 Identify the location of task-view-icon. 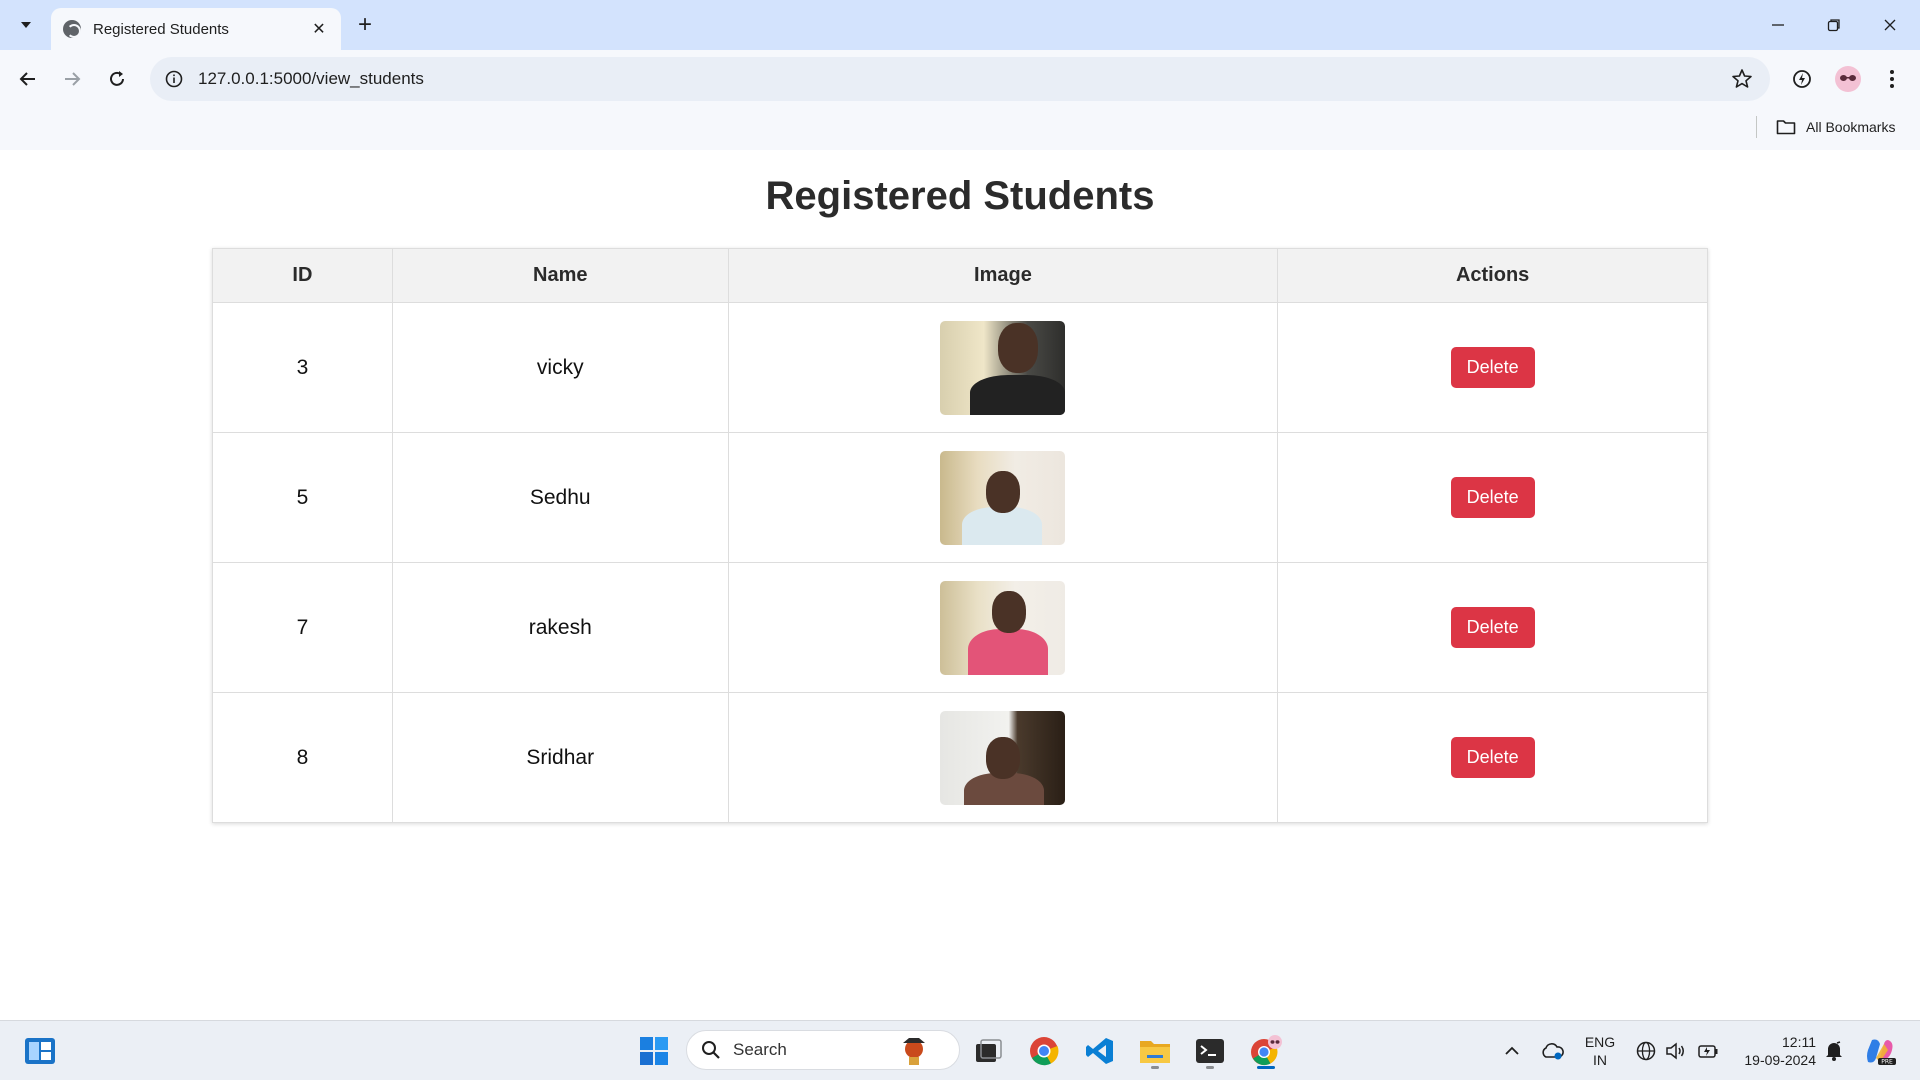
(989, 1050).